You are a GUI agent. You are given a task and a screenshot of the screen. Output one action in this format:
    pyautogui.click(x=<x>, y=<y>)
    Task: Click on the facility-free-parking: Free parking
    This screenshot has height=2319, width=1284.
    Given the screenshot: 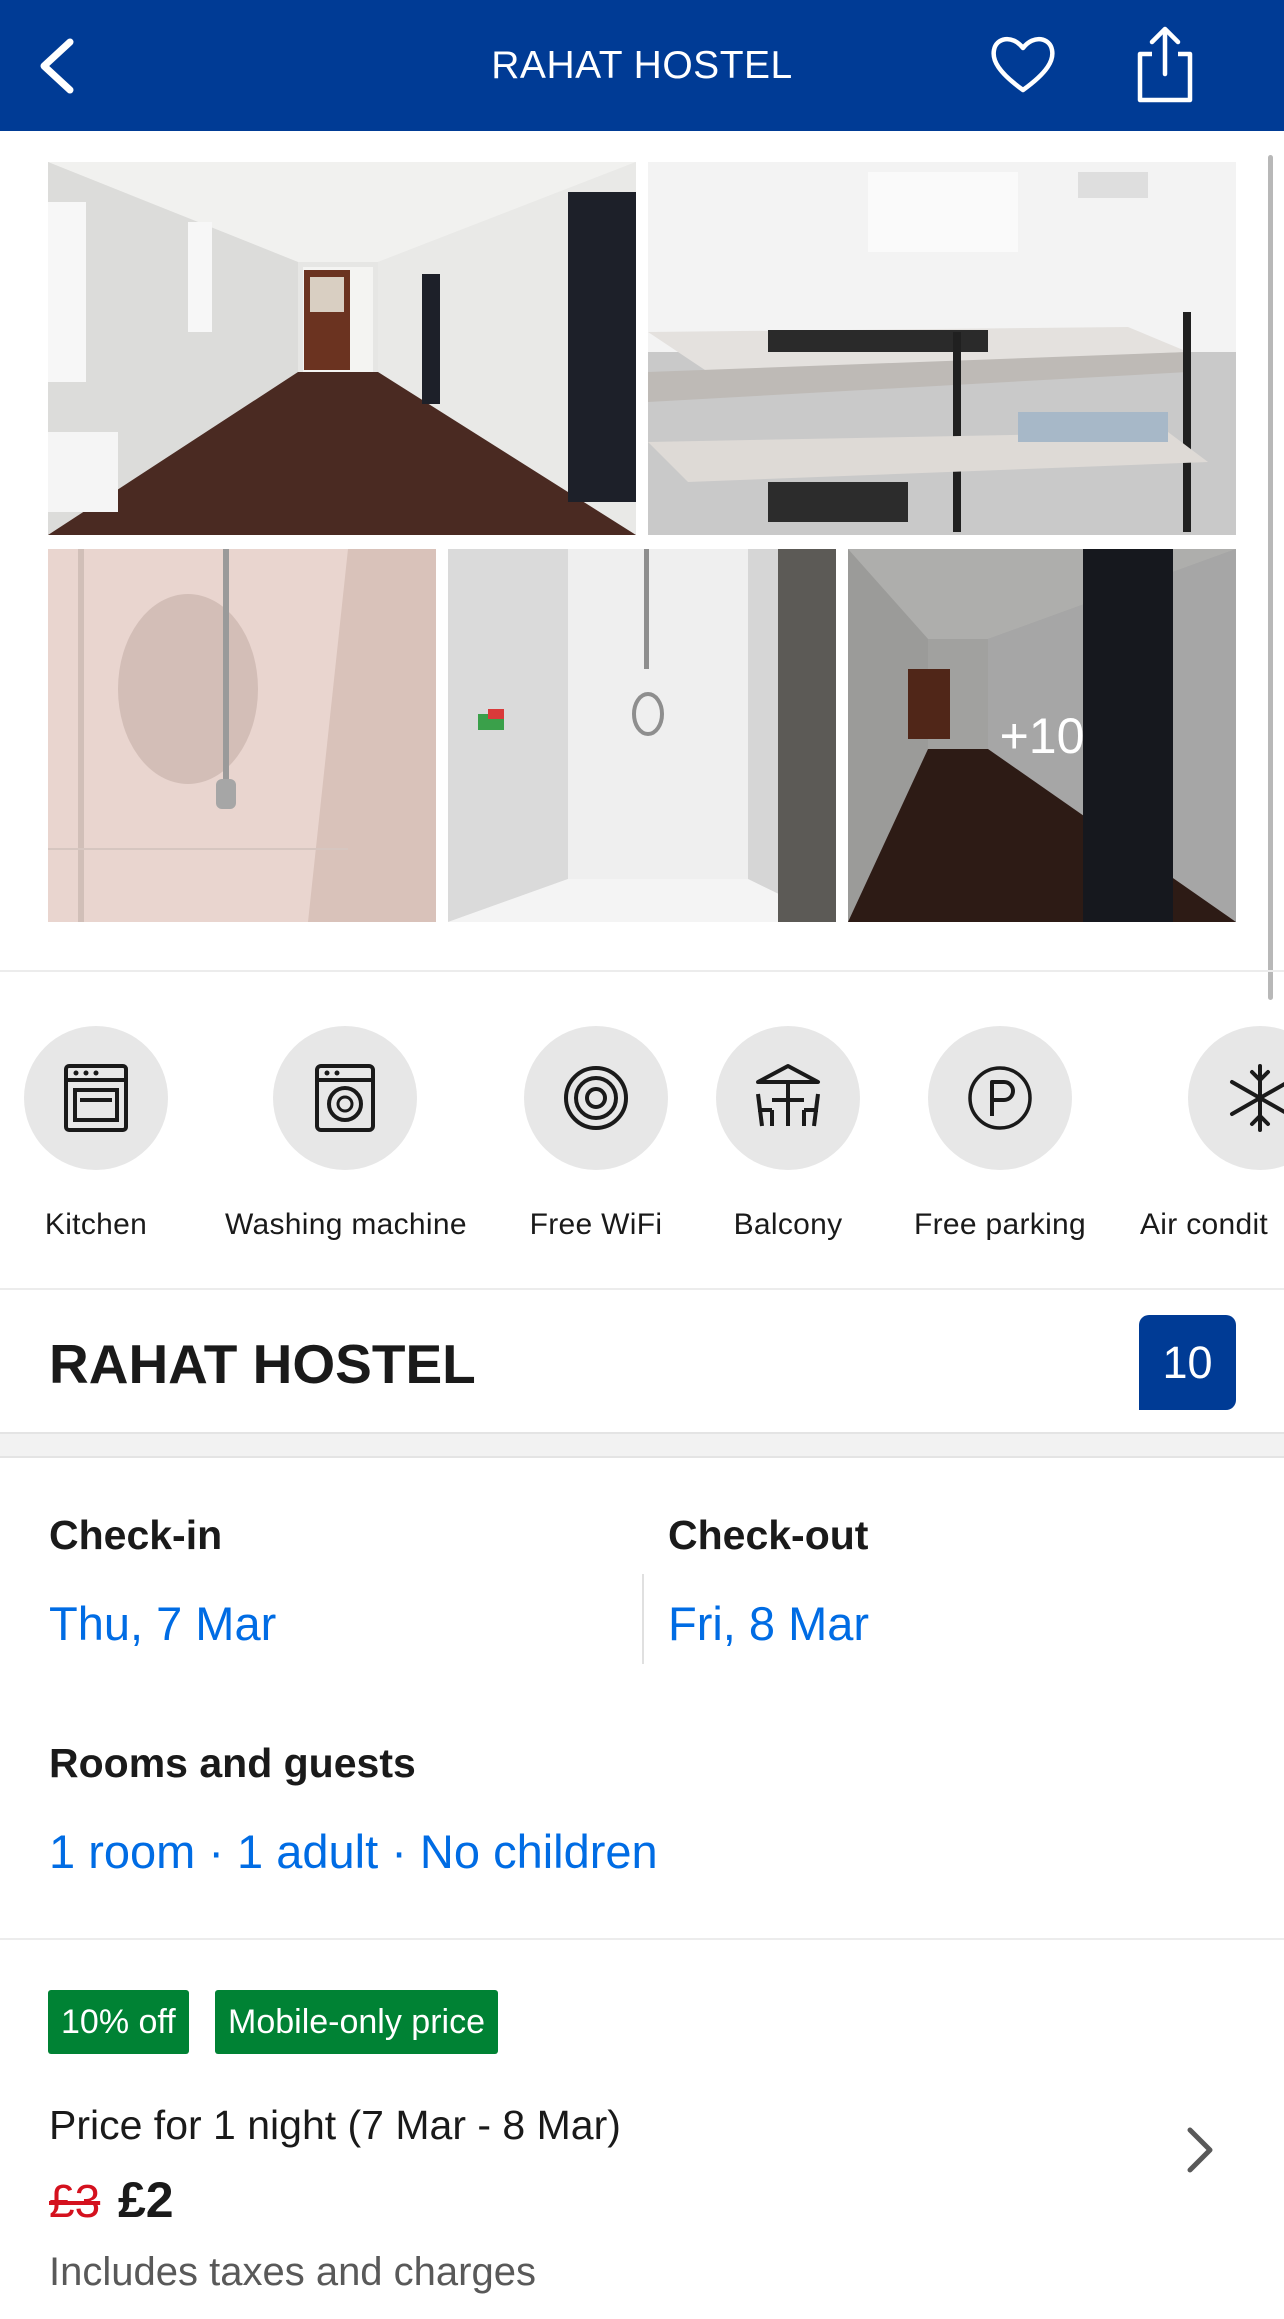 What is the action you would take?
    pyautogui.click(x=1000, y=1134)
    